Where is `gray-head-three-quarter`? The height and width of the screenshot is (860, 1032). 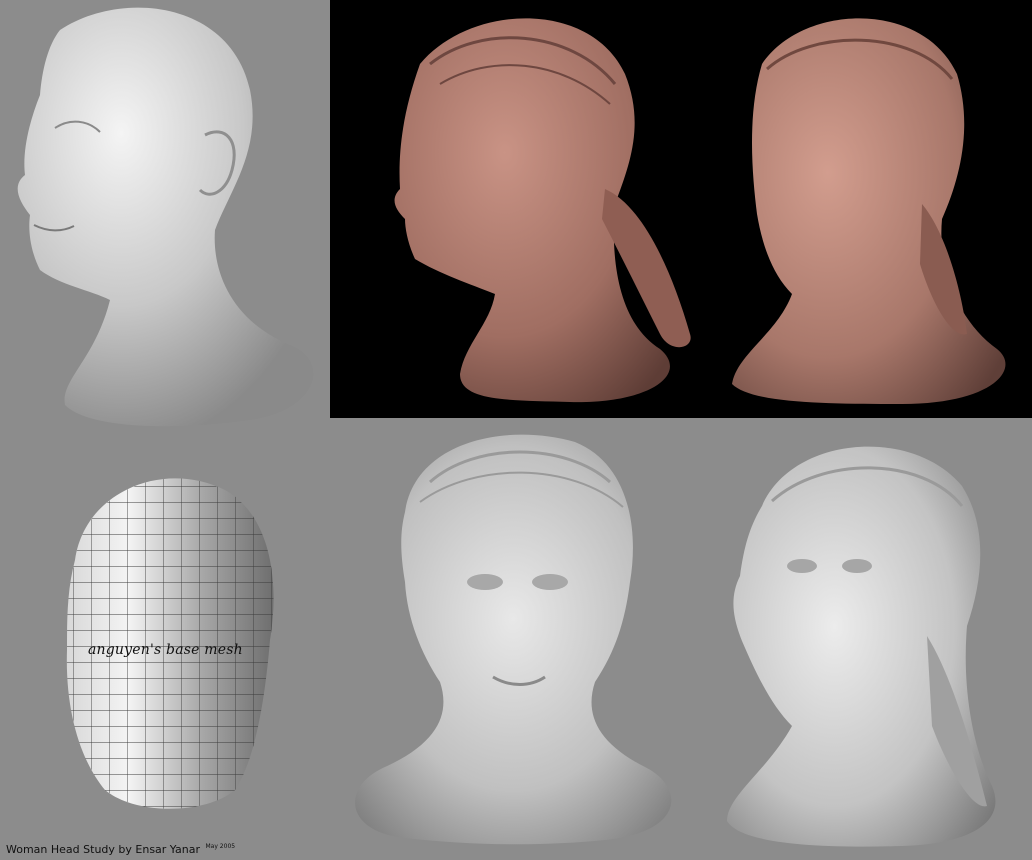
gray-head-three-quarter is located at coordinates (861, 646).